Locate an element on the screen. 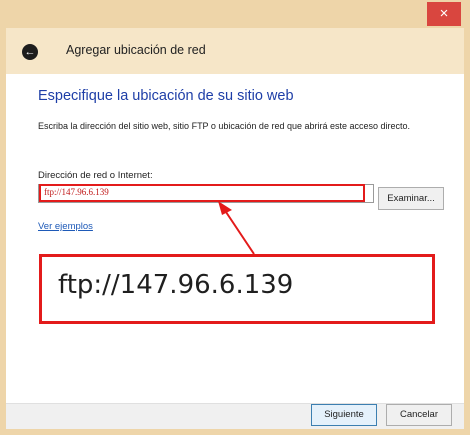 The height and width of the screenshot is (435, 470). cancel-button: Cancelar is located at coordinates (419, 415).